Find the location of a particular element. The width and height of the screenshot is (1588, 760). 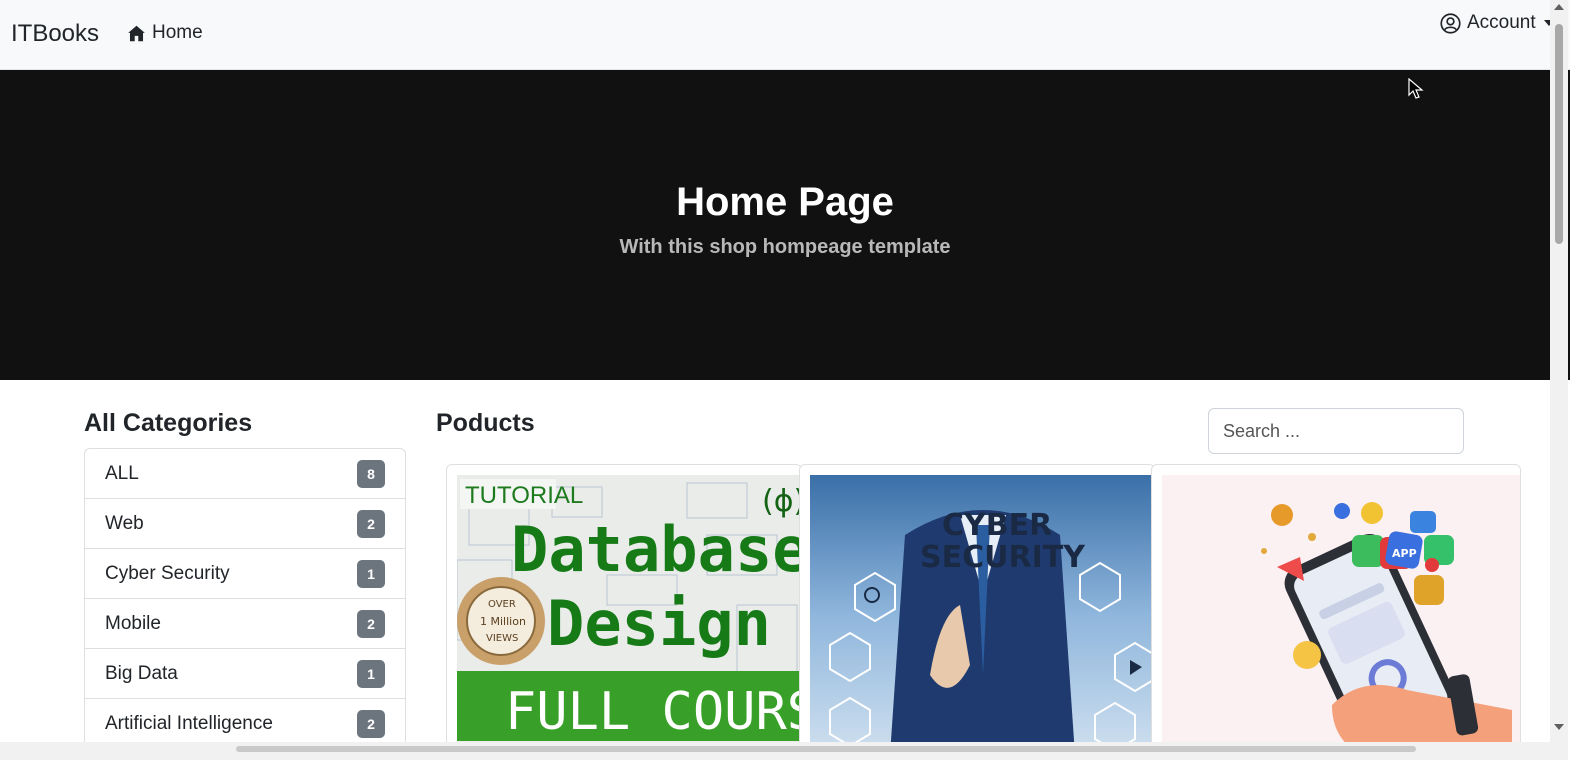

category-label: Artificial Intelligence is located at coordinates (189, 723).